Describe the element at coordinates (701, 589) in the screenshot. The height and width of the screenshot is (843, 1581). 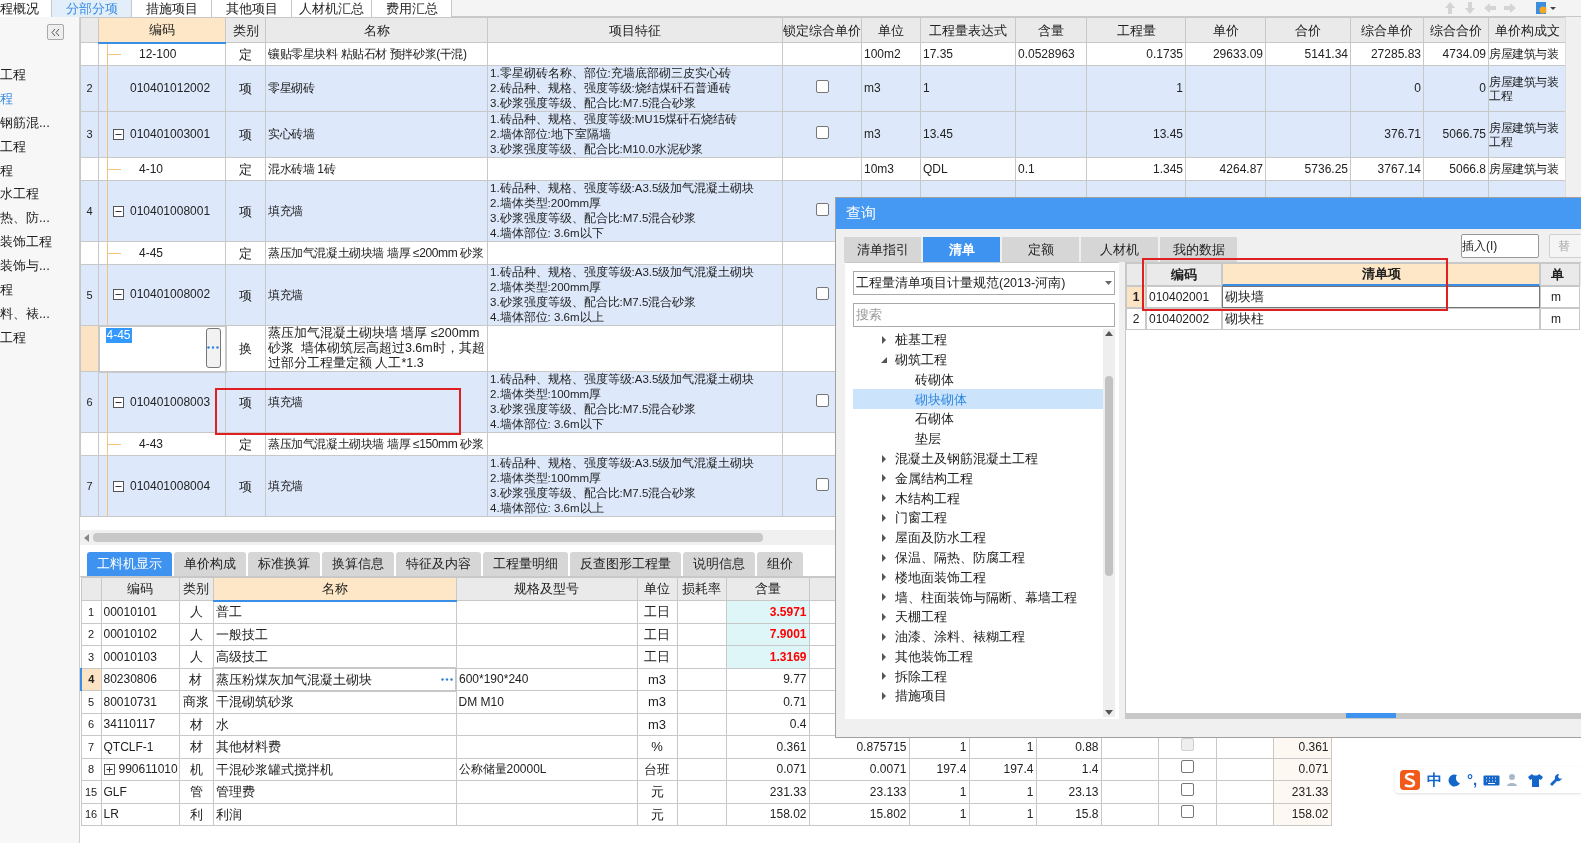
I see `column-header: 损耗率` at that location.